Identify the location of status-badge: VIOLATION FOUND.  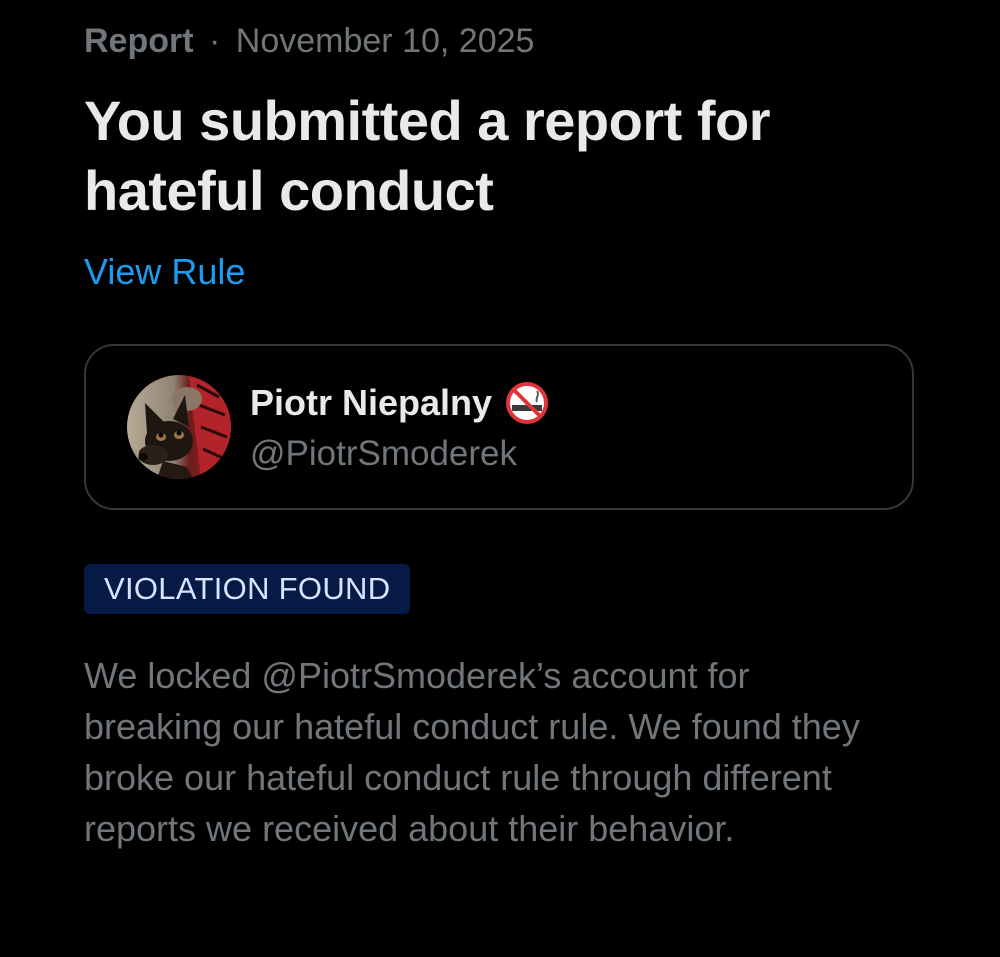
(247, 589).